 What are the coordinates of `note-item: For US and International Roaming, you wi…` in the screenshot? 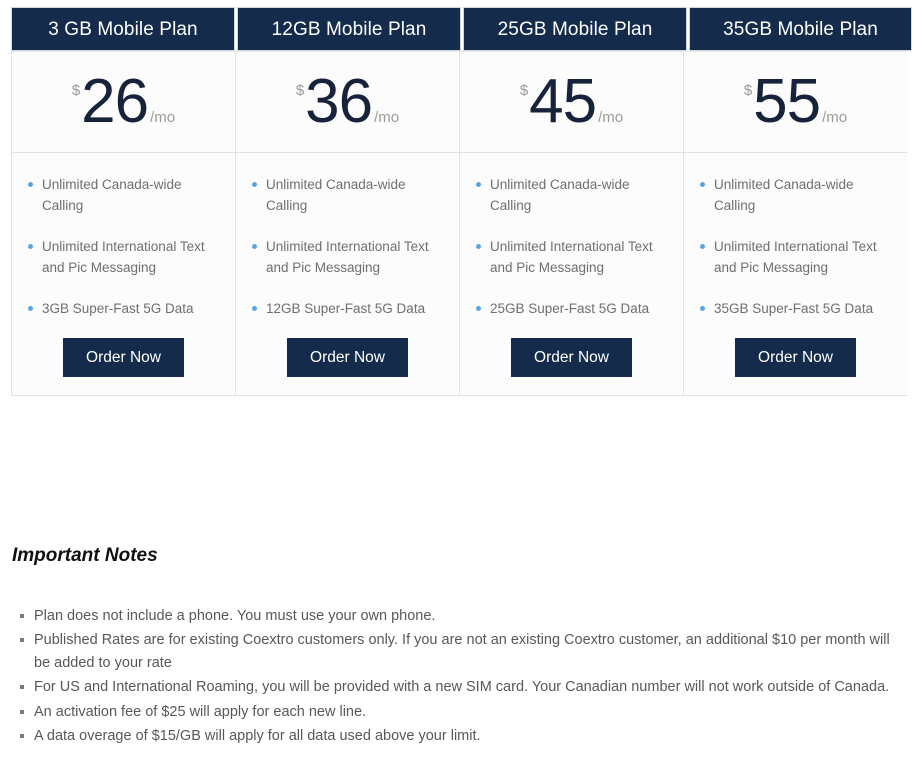 It's located at (461, 687).